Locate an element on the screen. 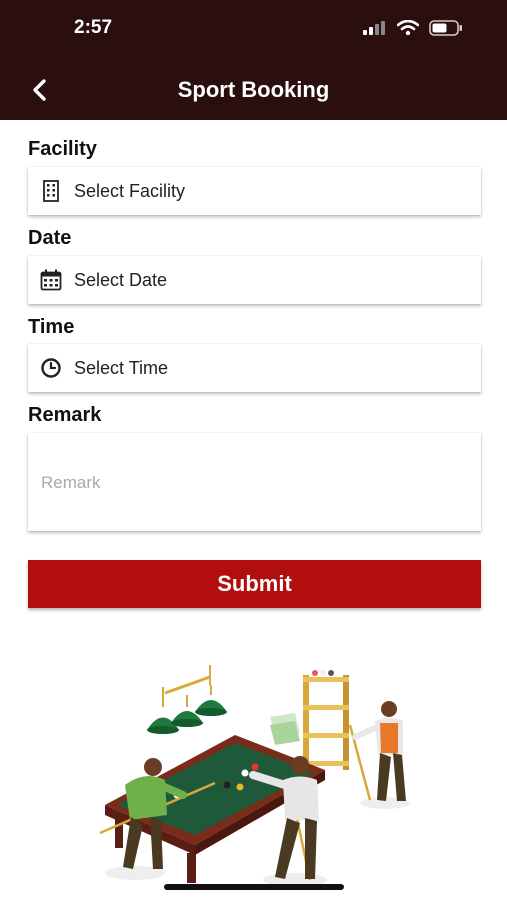 This screenshot has height=900, width=507. remark-label: Remark is located at coordinates (65, 415).